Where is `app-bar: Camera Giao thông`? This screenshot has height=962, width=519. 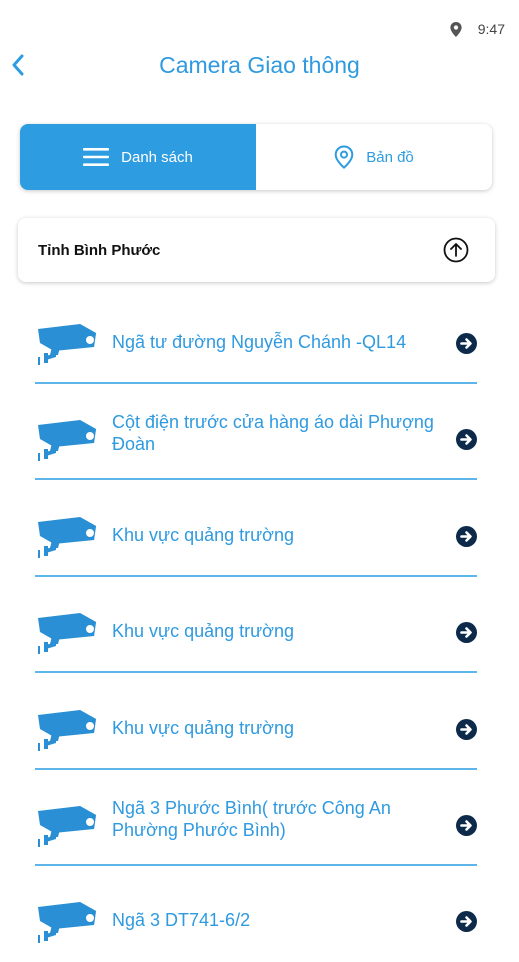
app-bar: Camera Giao thông is located at coordinates (259, 68).